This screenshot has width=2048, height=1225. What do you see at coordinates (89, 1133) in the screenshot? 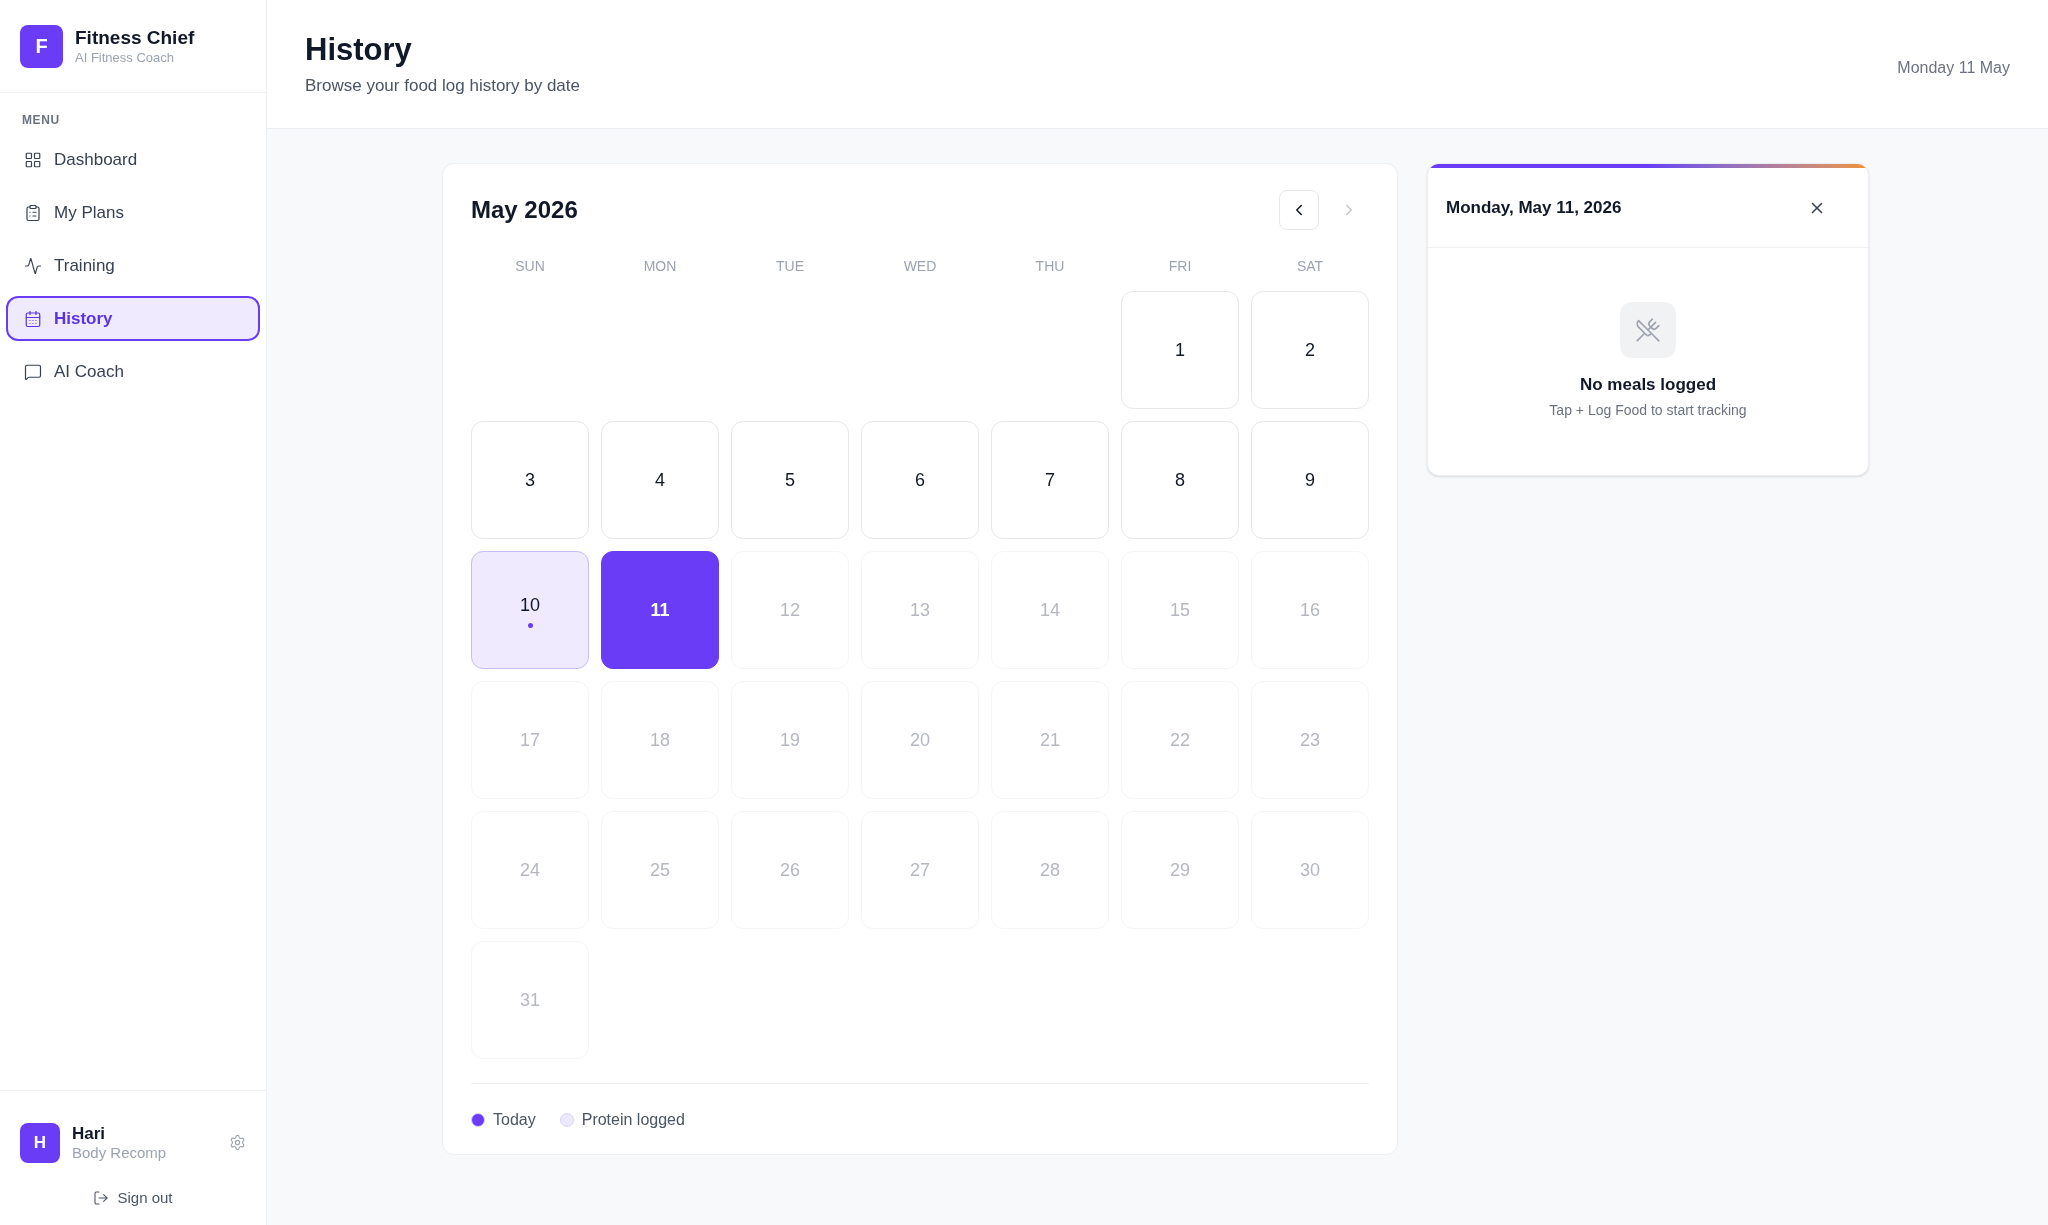
I see `user-name: Hari` at bounding box center [89, 1133].